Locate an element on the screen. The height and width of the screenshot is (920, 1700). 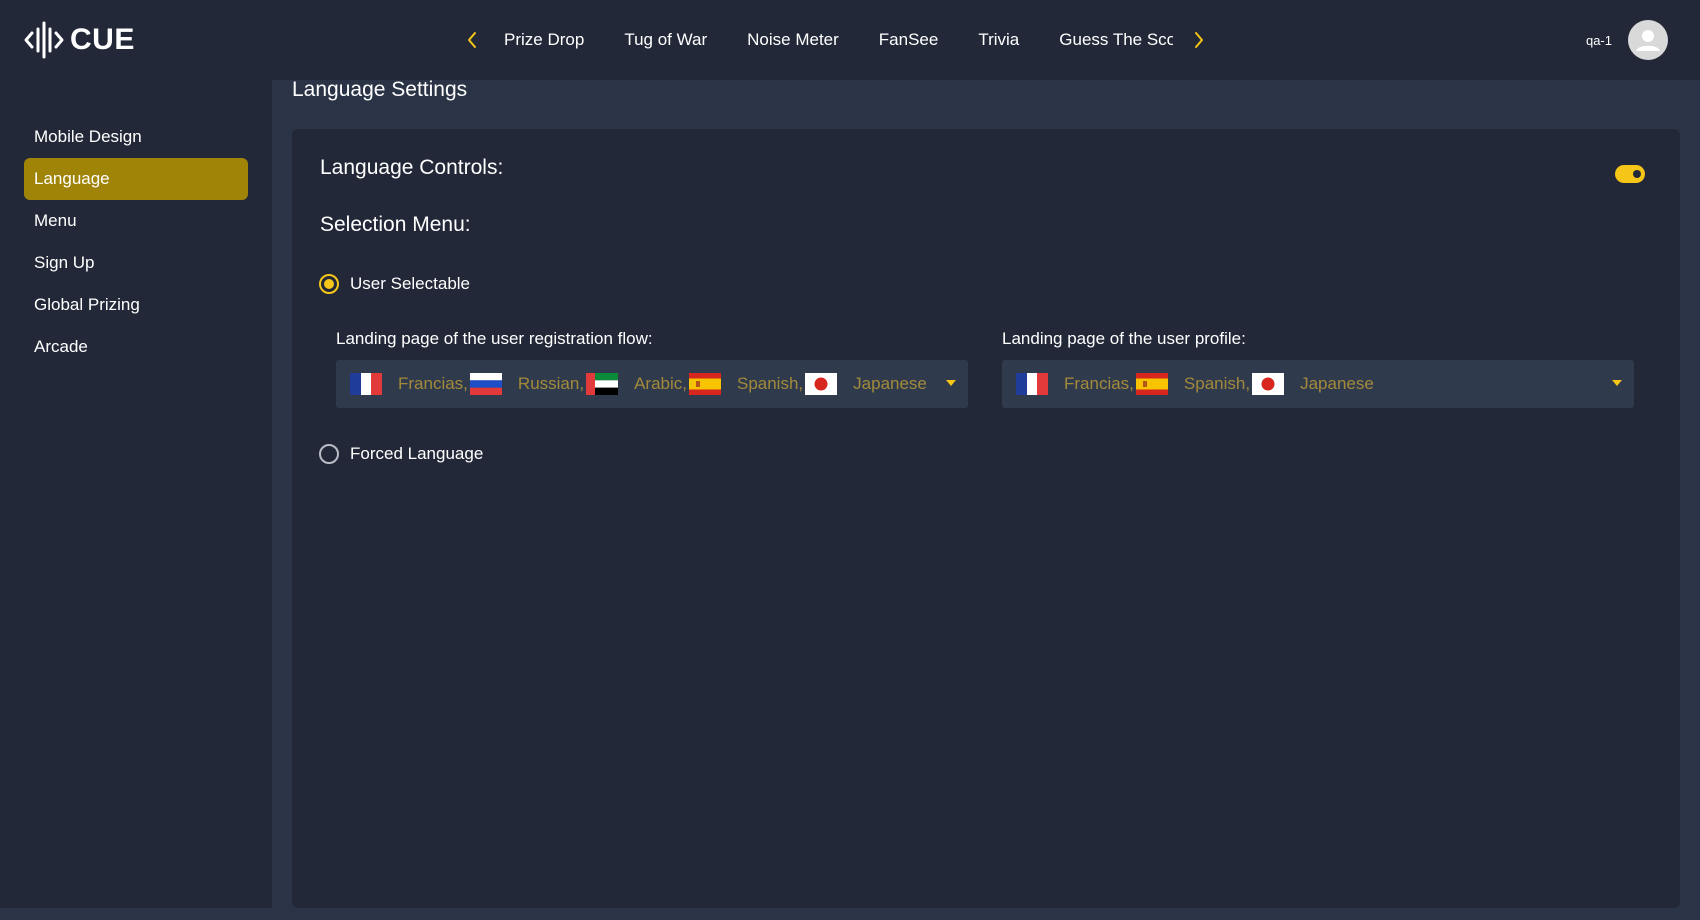
page-title: Language Settings is located at coordinates (380, 89).